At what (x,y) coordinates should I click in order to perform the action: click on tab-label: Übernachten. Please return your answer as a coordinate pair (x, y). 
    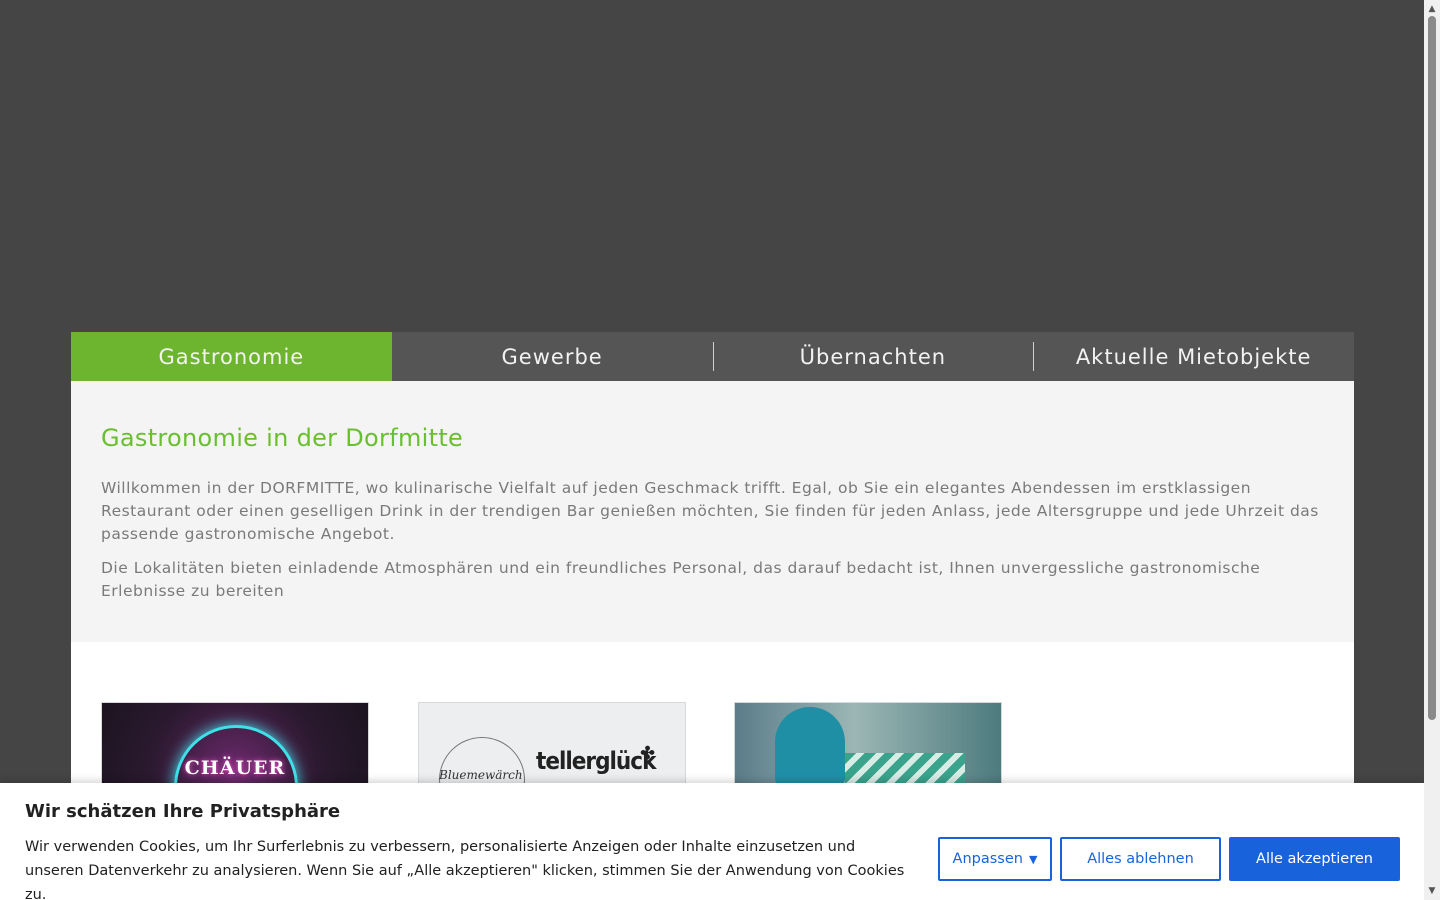
    Looking at the image, I should click on (873, 356).